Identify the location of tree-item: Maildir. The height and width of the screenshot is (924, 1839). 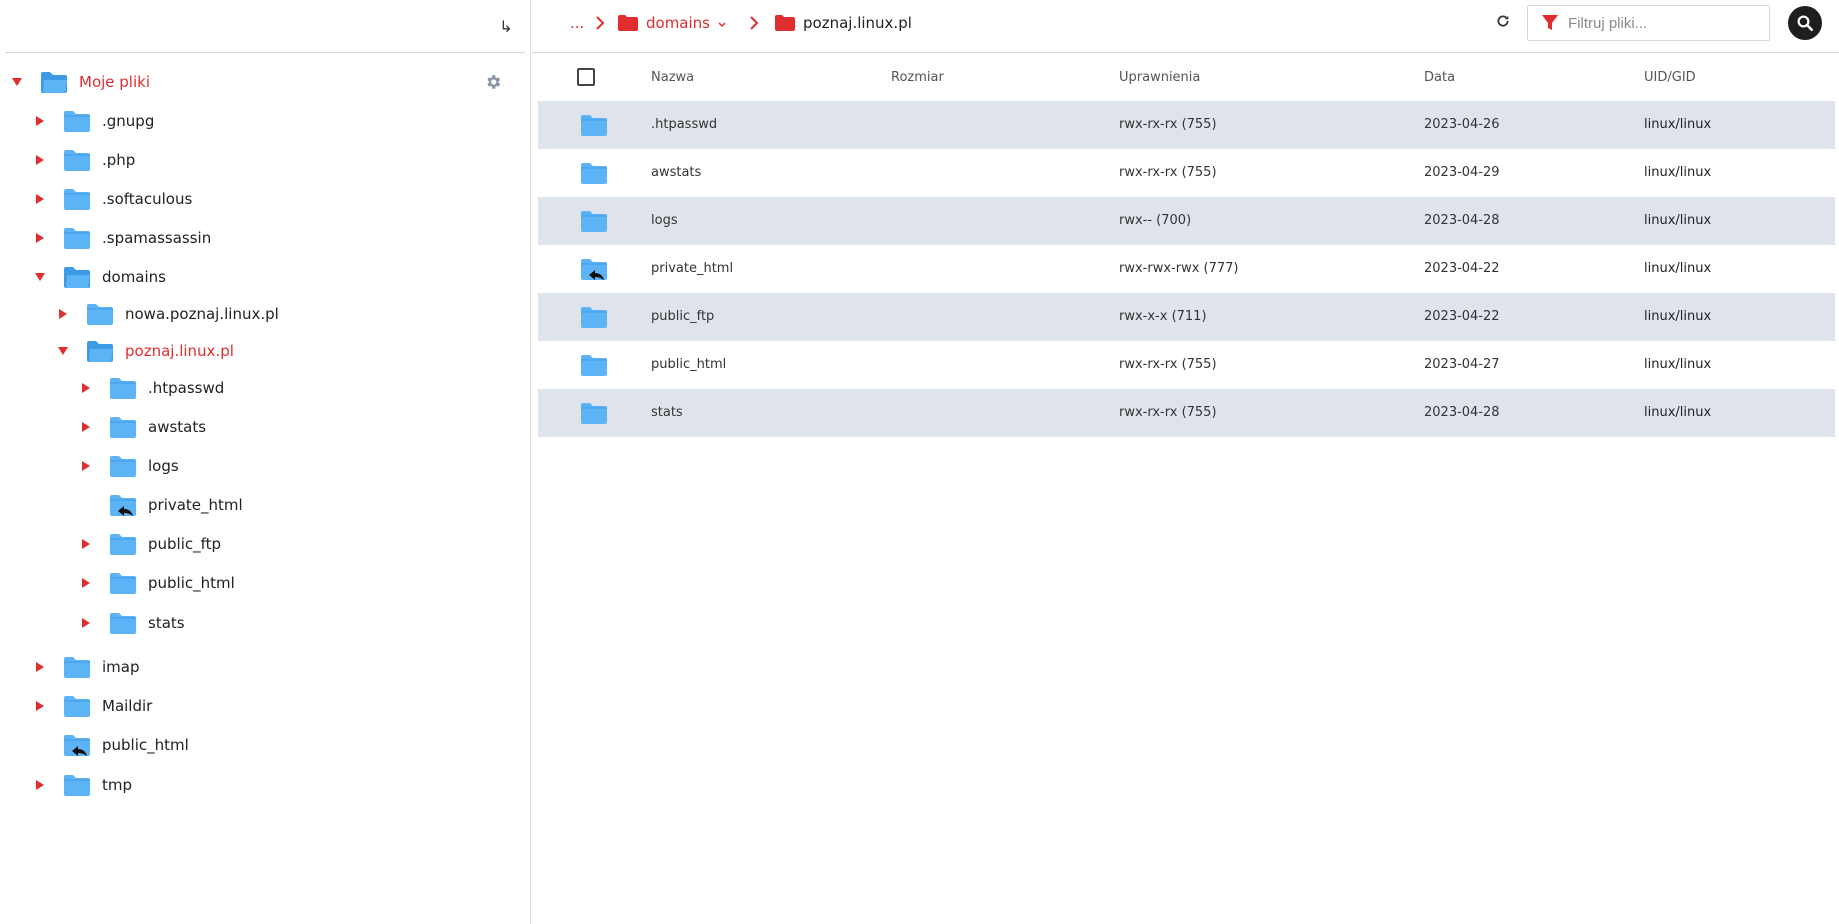
(92, 706).